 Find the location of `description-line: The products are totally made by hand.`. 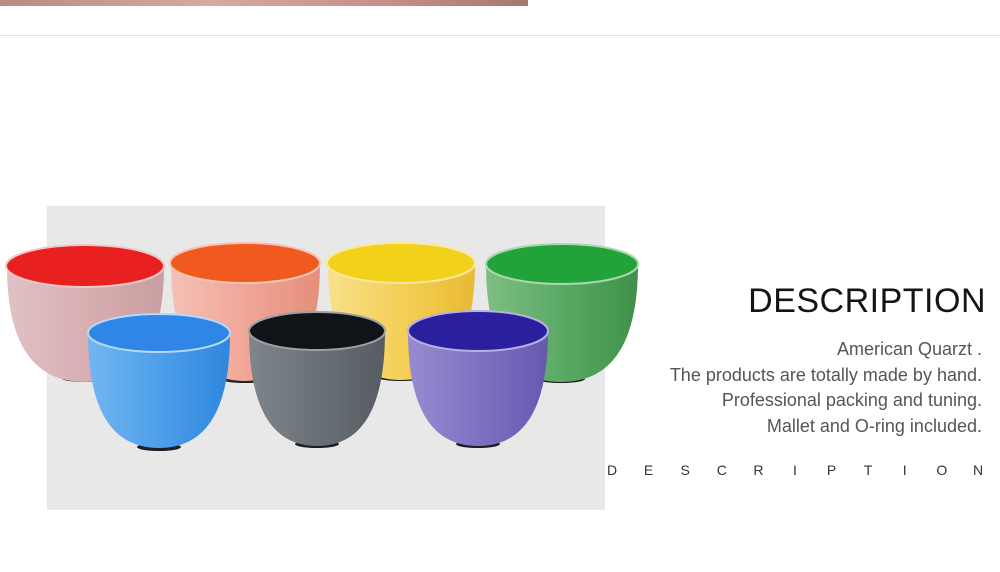

description-line: The products are totally made by hand. is located at coordinates (825, 374).